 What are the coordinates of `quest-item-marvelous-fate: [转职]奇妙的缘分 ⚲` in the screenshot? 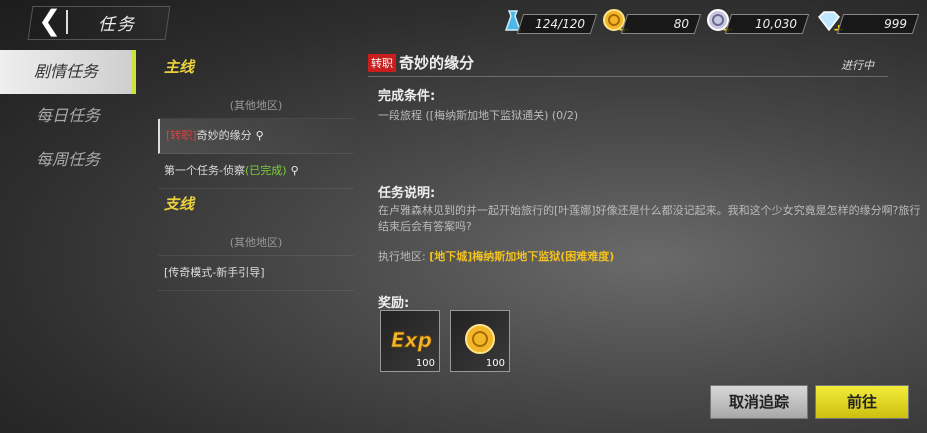 It's located at (256, 136).